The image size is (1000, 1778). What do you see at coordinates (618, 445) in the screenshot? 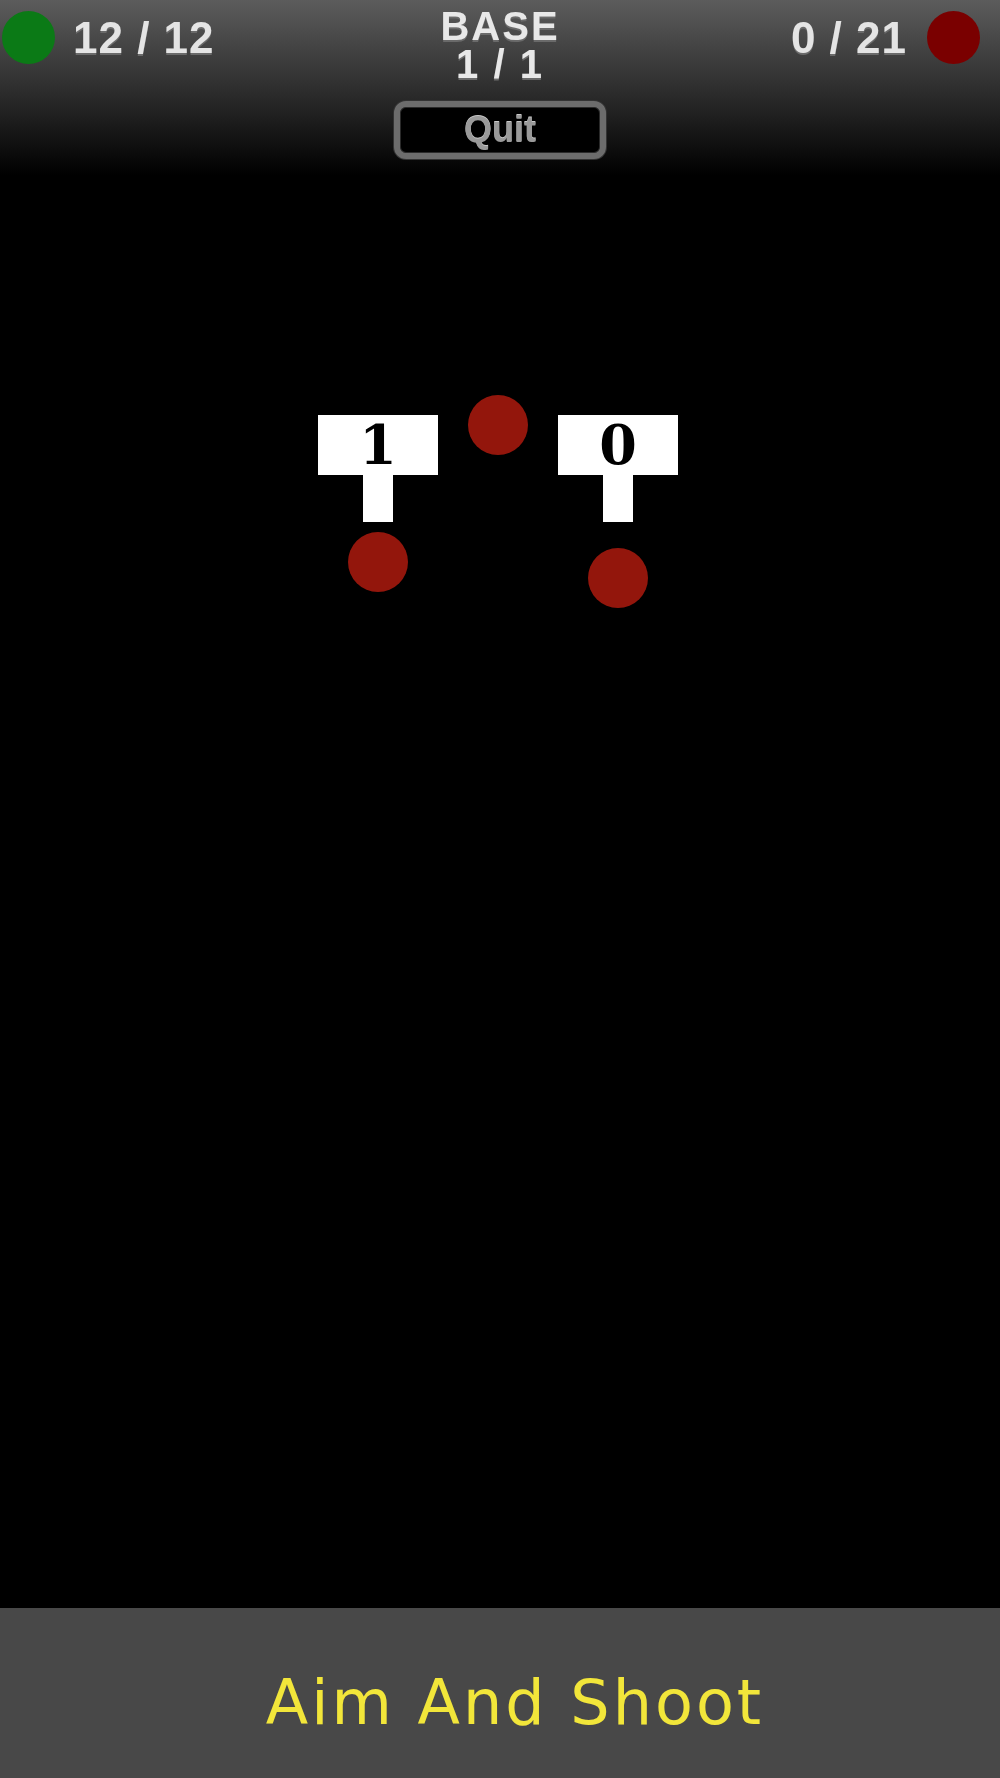
I see `tower-label: 0` at bounding box center [618, 445].